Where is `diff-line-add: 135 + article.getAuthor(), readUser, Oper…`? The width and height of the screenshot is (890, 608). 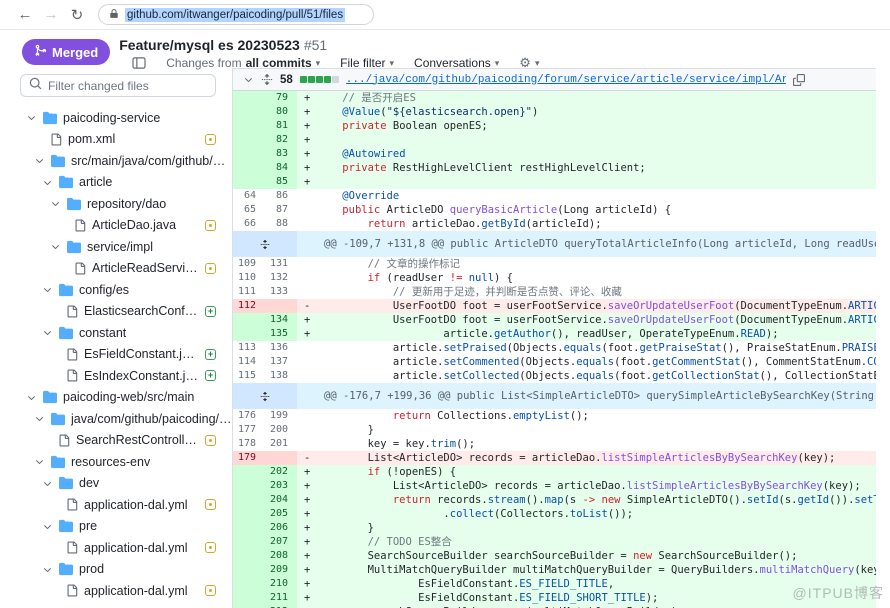
diff-line-add: 135 + article.getAuthor(), readUser, Oper… is located at coordinates (554, 334).